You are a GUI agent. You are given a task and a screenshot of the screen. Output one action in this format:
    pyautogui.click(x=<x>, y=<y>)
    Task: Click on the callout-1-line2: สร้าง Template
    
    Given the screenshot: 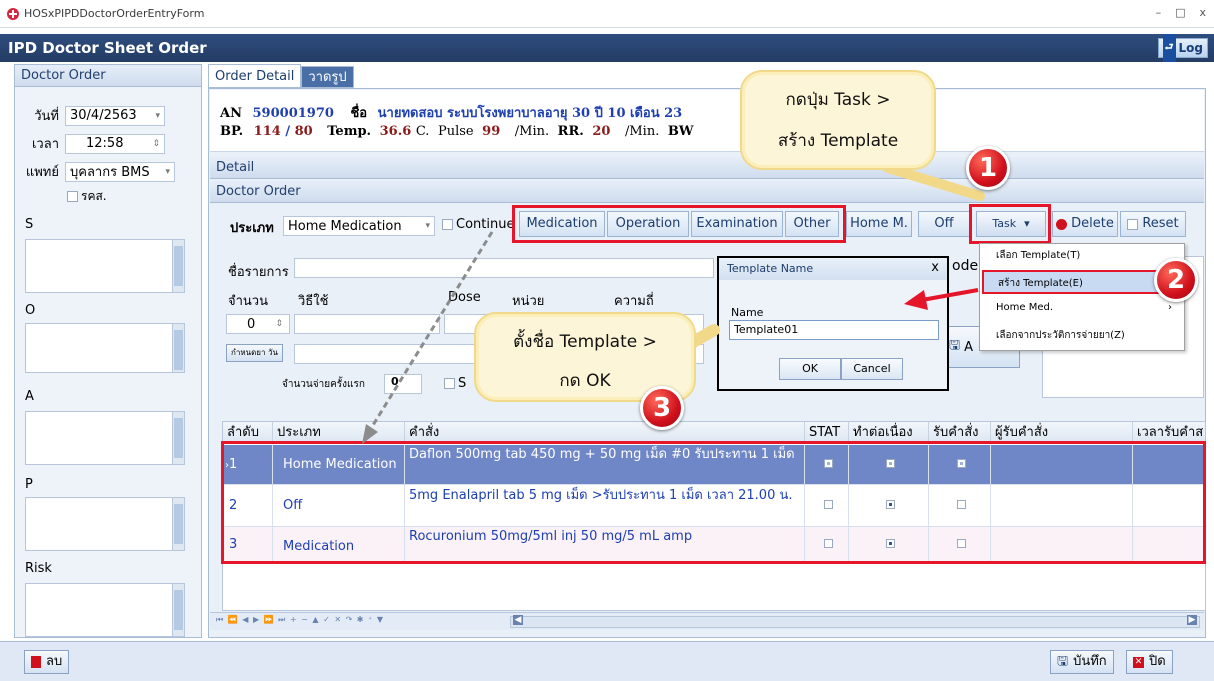 What is the action you would take?
    pyautogui.click(x=838, y=141)
    